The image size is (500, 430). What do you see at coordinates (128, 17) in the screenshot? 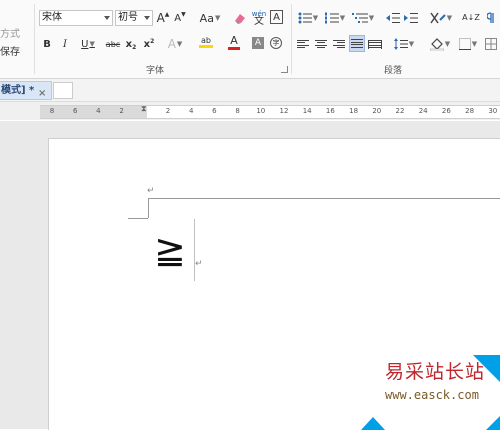
I see `font-size-value: 初号` at bounding box center [128, 17].